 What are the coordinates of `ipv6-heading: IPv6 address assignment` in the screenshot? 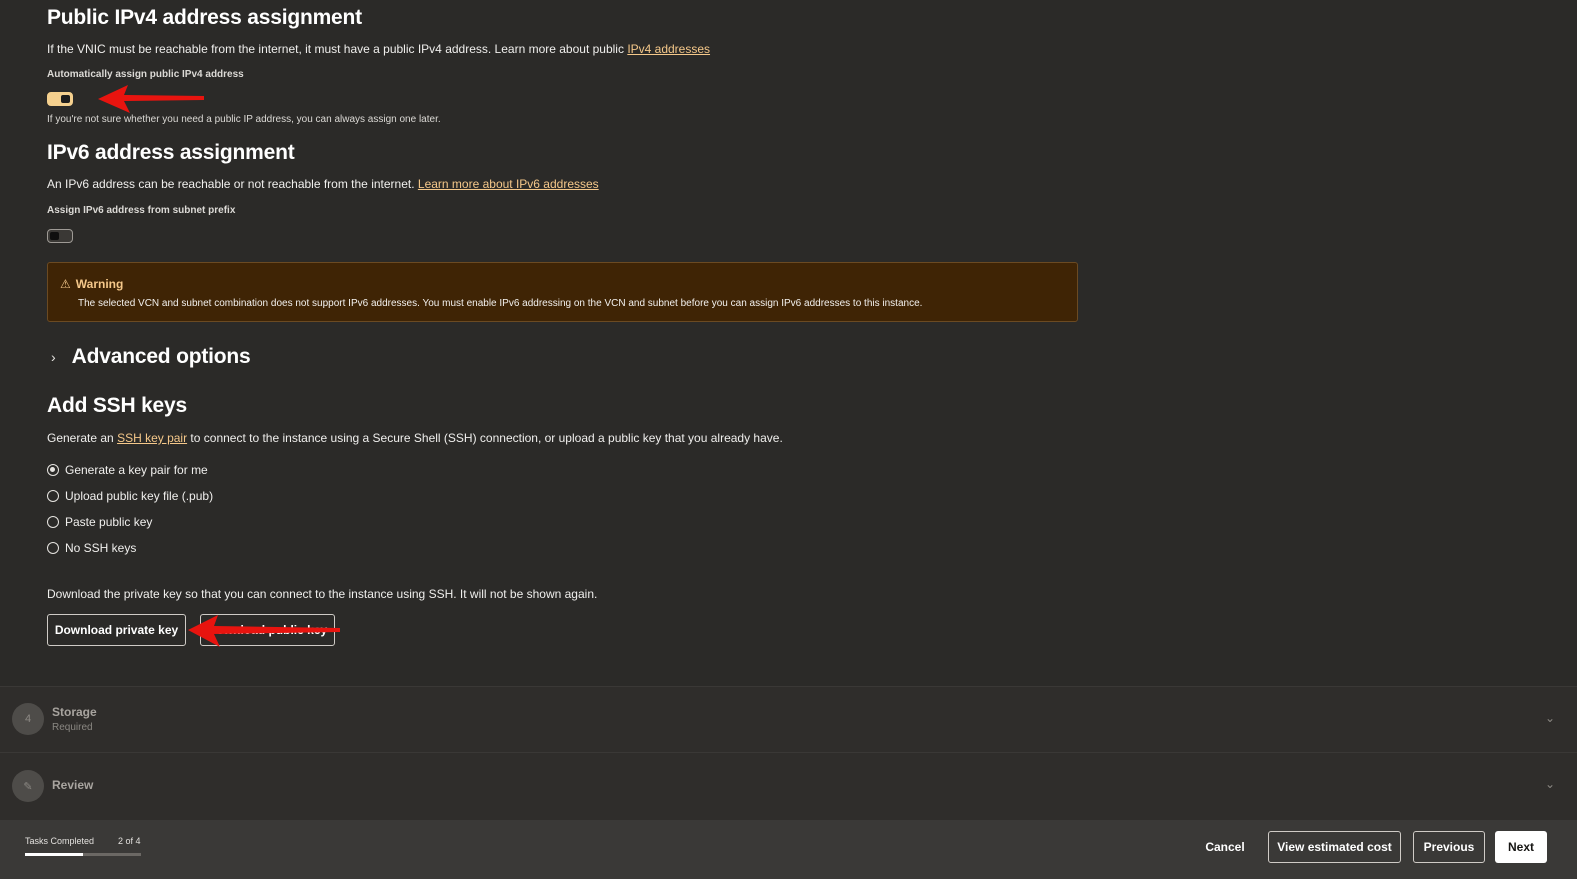 It's located at (171, 152).